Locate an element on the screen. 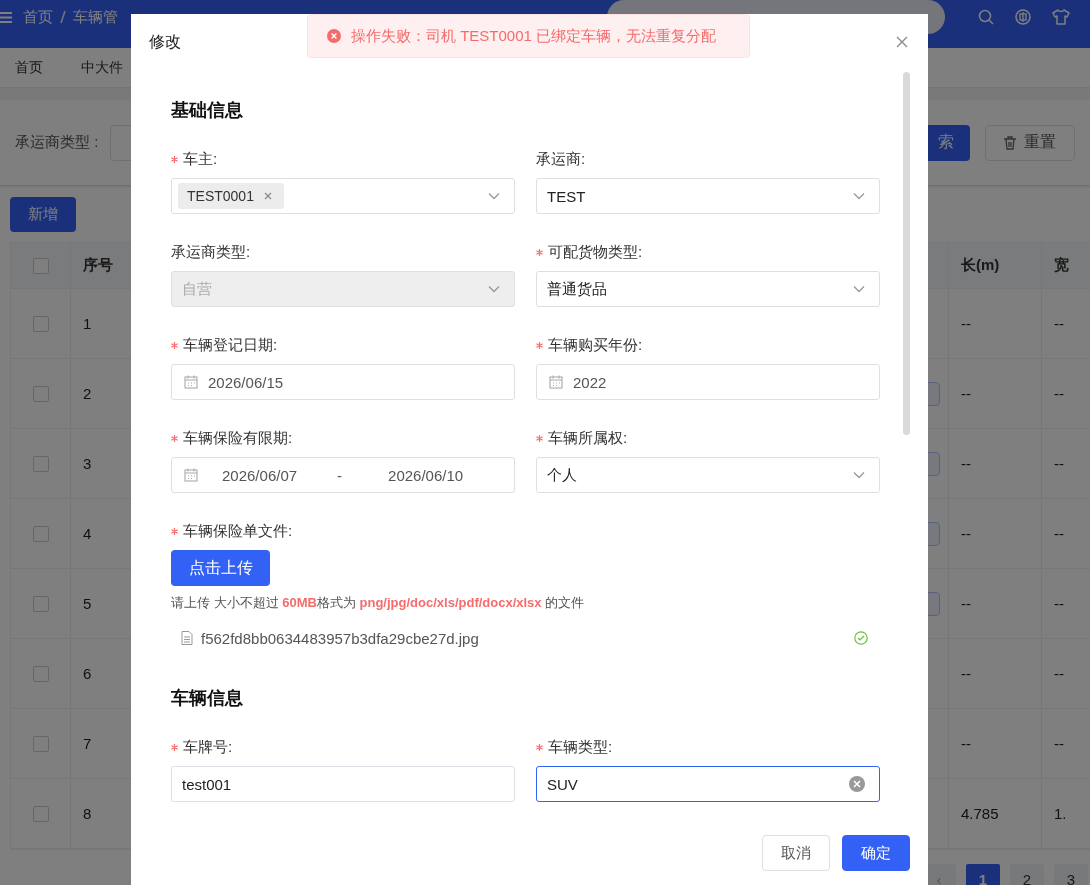 This screenshot has width=1090, height=885. filter-label: 承运商类型 : is located at coordinates (57, 142).